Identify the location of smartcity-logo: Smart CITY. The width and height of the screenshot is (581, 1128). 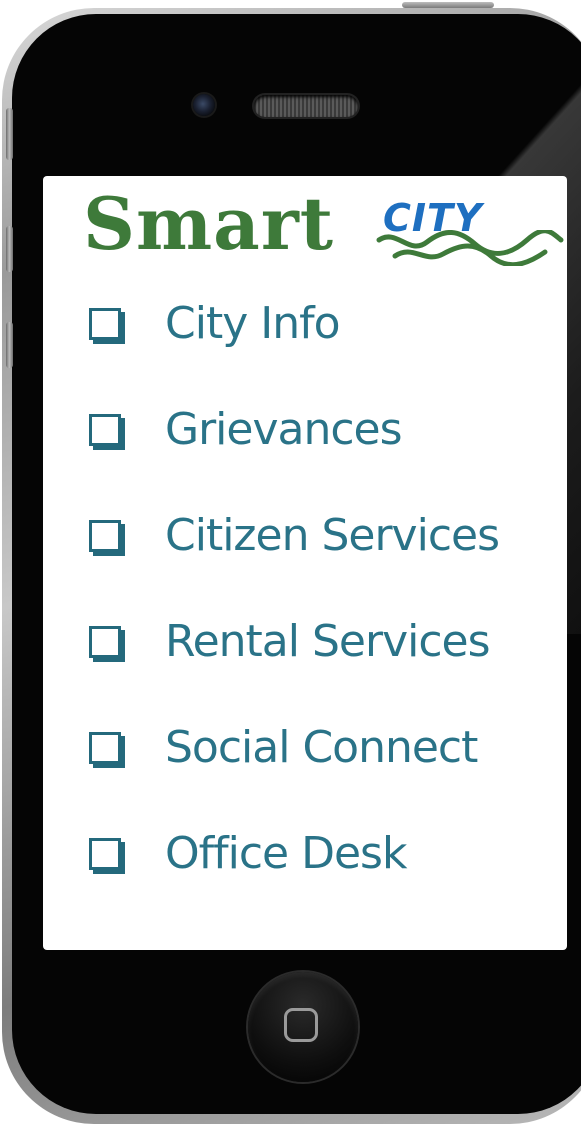
(323, 226).